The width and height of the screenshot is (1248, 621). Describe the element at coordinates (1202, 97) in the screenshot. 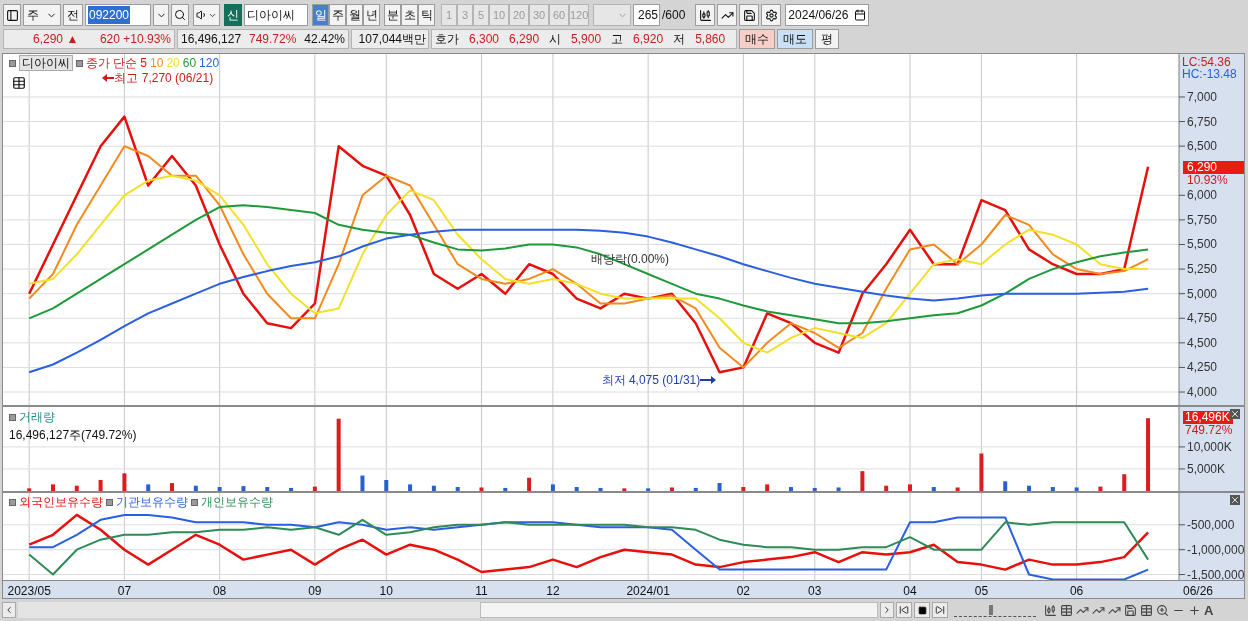

I see `axis-tick-label: 7,000` at that location.